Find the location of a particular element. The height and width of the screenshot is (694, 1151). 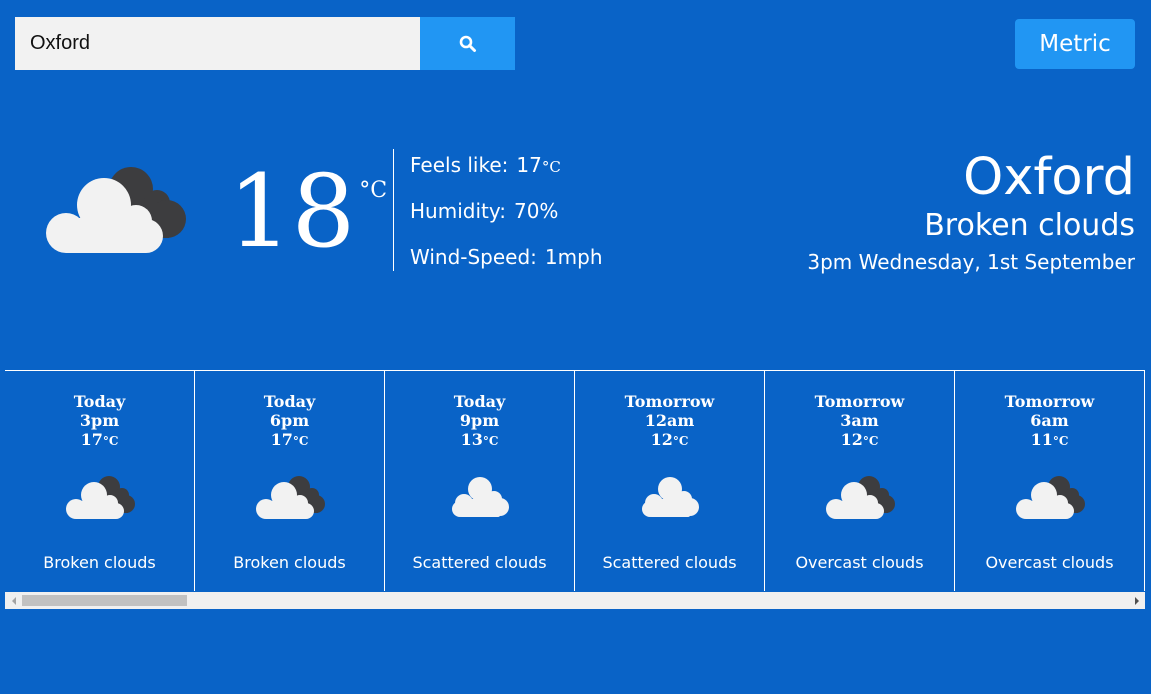

wind-speed-label: Wind-Speed: is located at coordinates (473, 257).